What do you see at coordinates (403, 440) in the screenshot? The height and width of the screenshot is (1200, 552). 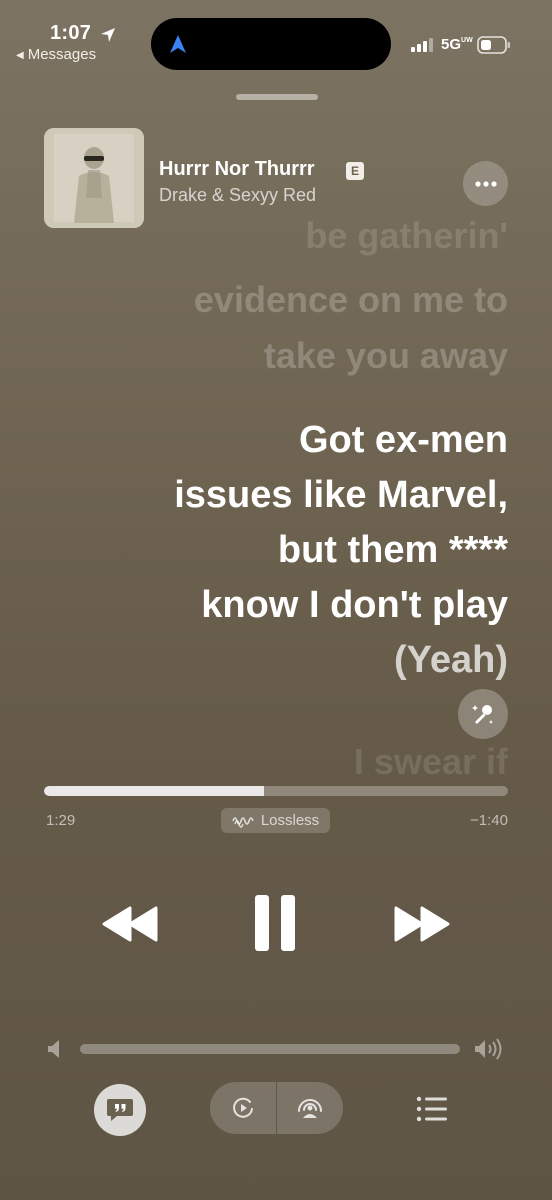 I see `lyric-line: Got ex-men` at bounding box center [403, 440].